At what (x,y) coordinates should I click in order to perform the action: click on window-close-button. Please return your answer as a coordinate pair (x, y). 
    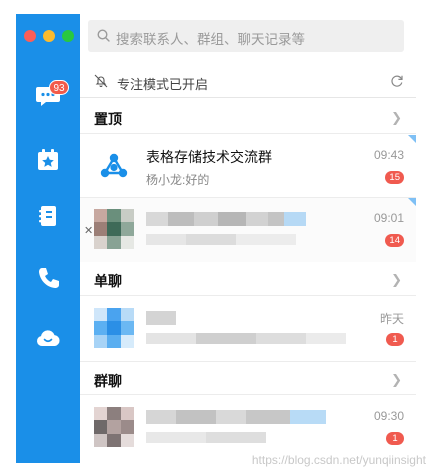
    Looking at the image, I should click on (30, 36).